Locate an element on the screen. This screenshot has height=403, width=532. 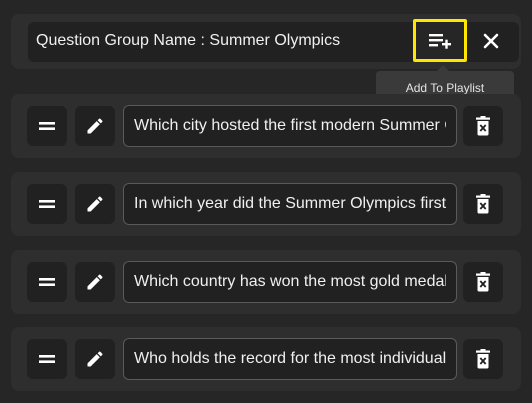
add-to-playlist-button is located at coordinates (440, 40).